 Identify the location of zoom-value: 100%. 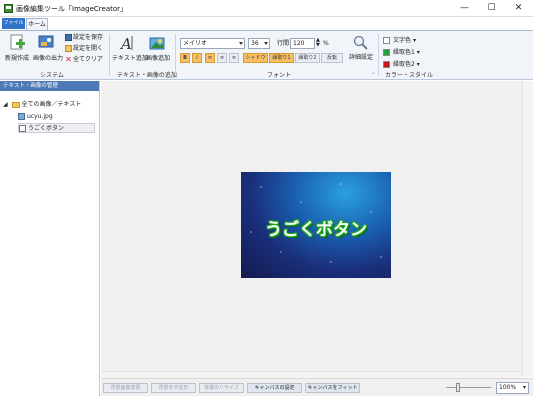
(508, 387).